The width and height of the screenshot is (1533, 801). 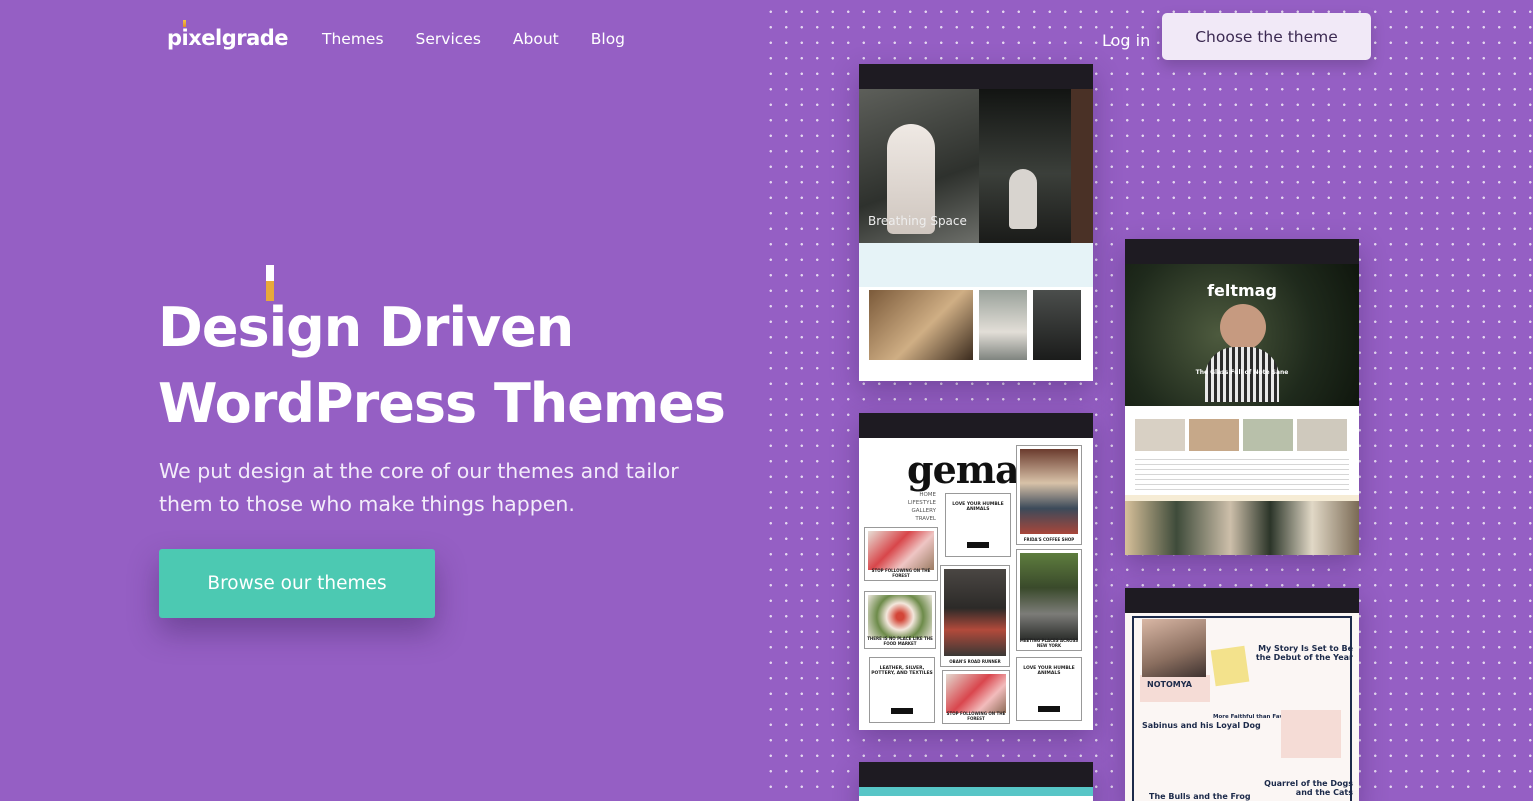 What do you see at coordinates (1169, 684) in the screenshot?
I see `preview-brand: NOTOMYA` at bounding box center [1169, 684].